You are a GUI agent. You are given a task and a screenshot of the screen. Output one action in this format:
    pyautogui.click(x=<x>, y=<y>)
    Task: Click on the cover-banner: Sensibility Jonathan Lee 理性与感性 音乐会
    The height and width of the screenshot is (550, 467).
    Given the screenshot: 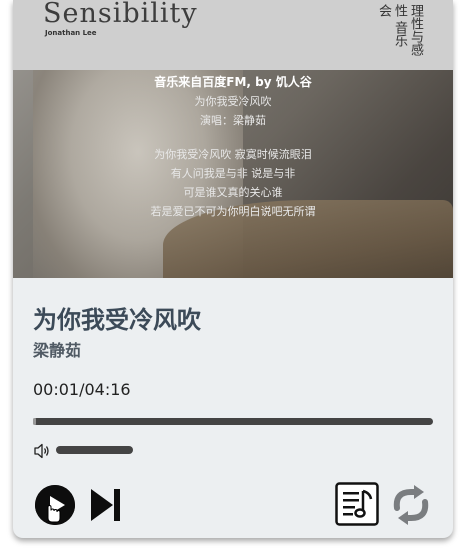 What is the action you would take?
    pyautogui.click(x=233, y=35)
    